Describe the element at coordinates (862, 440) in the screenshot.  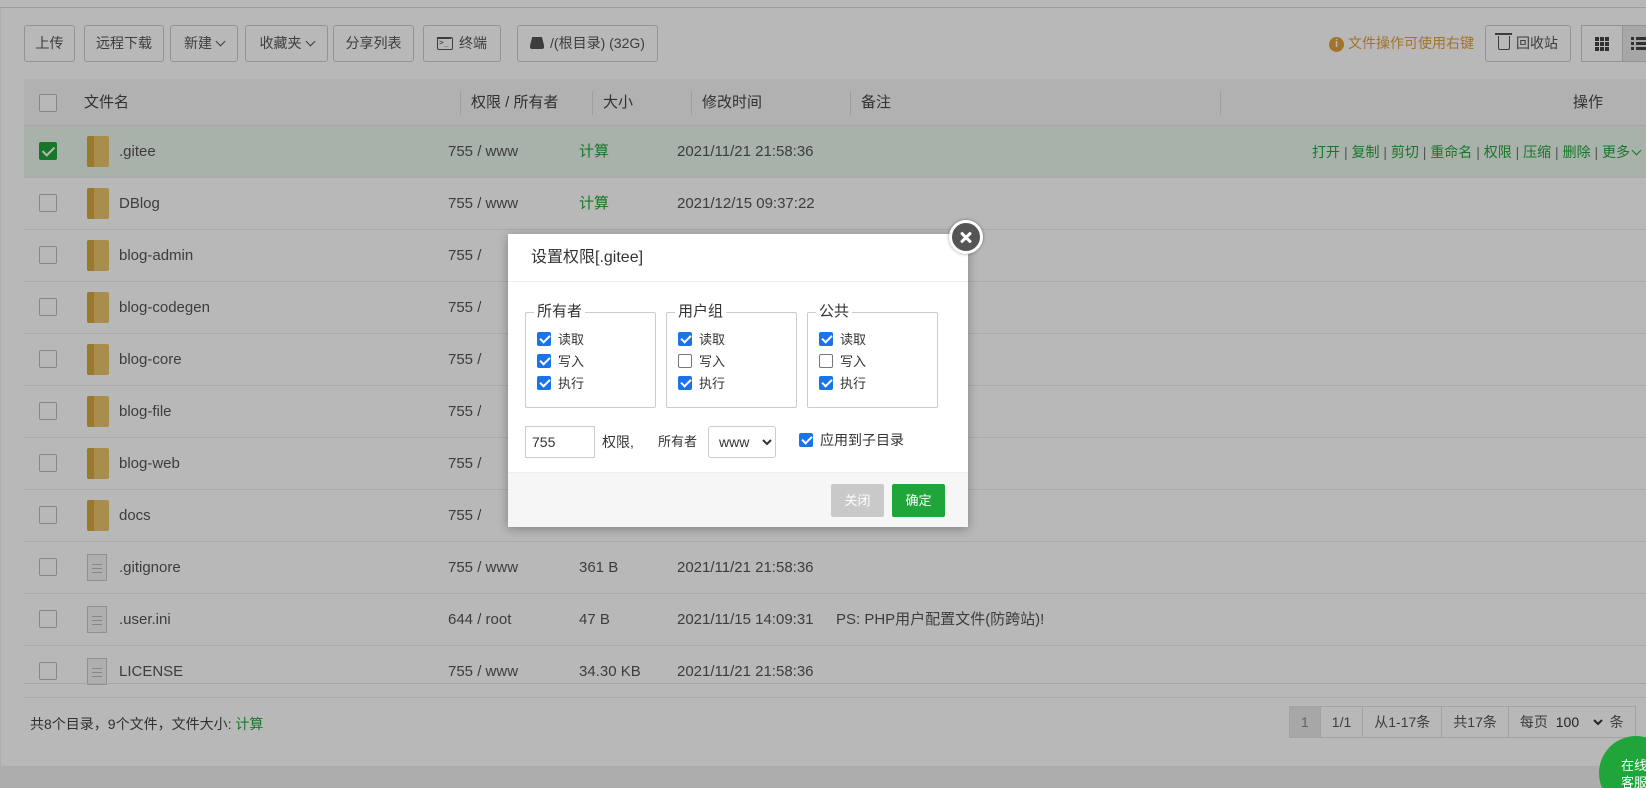
I see `apply-subdir-label: 应用到子目录` at that location.